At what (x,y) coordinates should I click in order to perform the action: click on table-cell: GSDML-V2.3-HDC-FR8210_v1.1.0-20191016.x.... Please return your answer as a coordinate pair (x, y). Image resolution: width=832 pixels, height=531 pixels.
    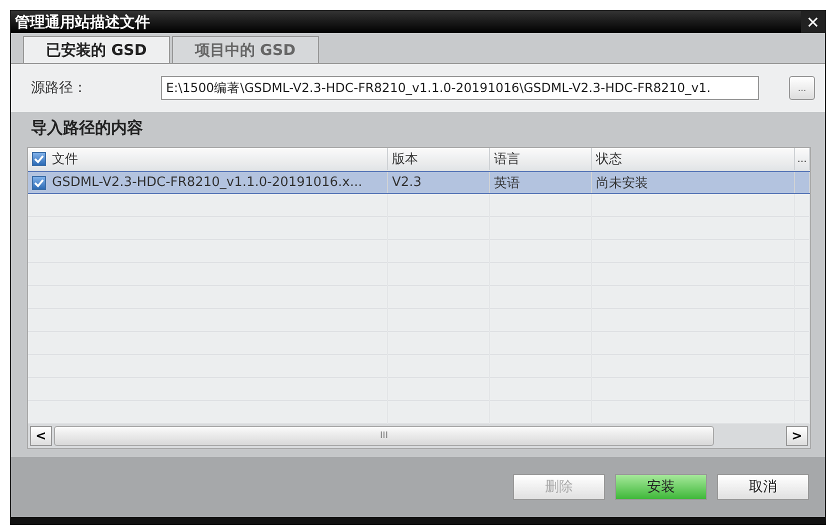
    Looking at the image, I should click on (207, 182).